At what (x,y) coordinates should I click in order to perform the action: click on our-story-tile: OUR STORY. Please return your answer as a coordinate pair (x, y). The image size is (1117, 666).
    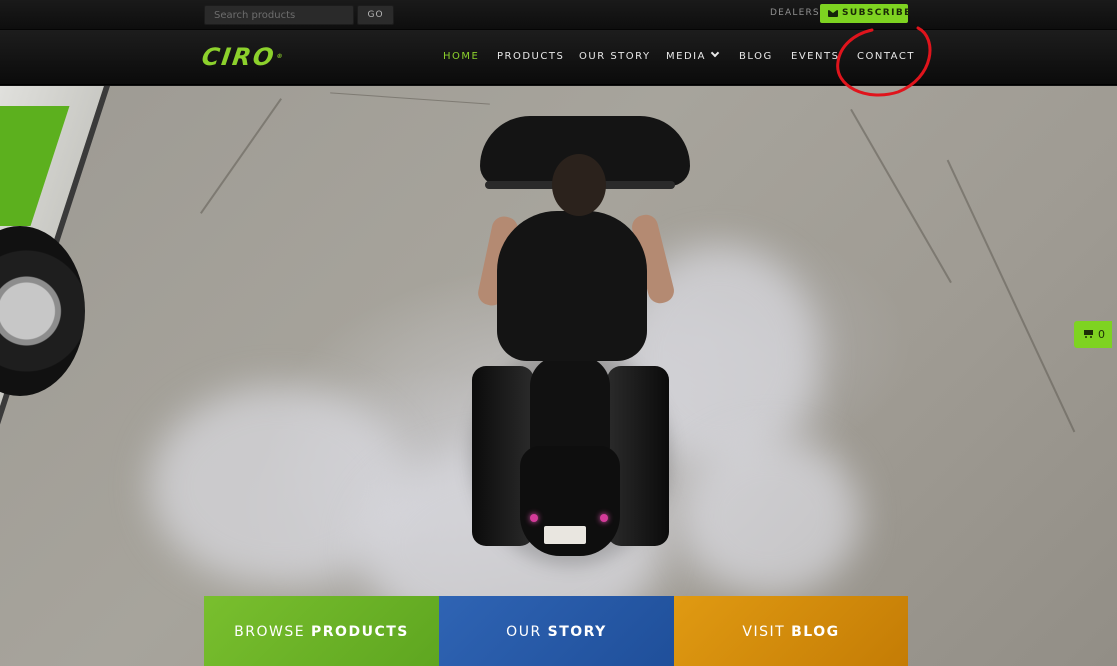
    Looking at the image, I should click on (556, 631).